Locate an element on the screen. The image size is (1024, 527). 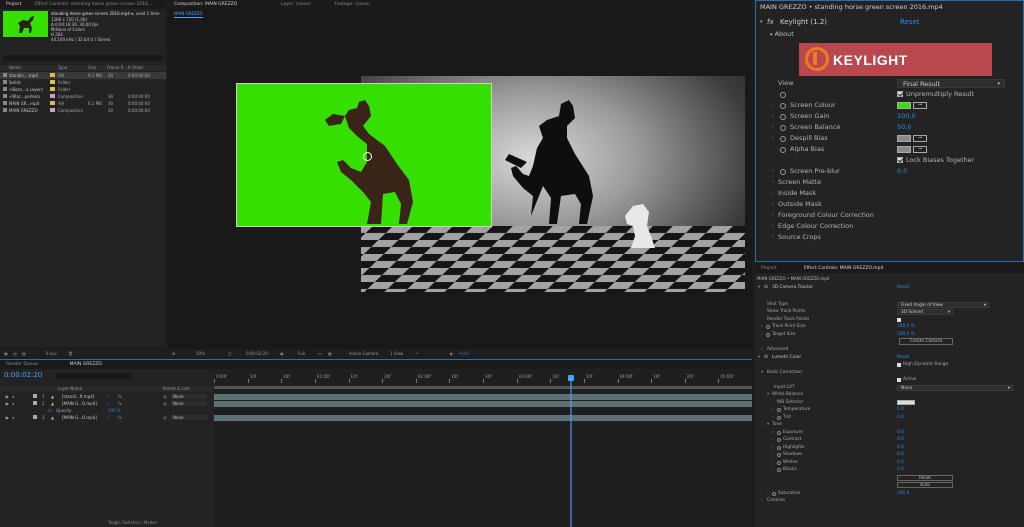
switch-icon: ⁄ is located at coordinates (108, 417).